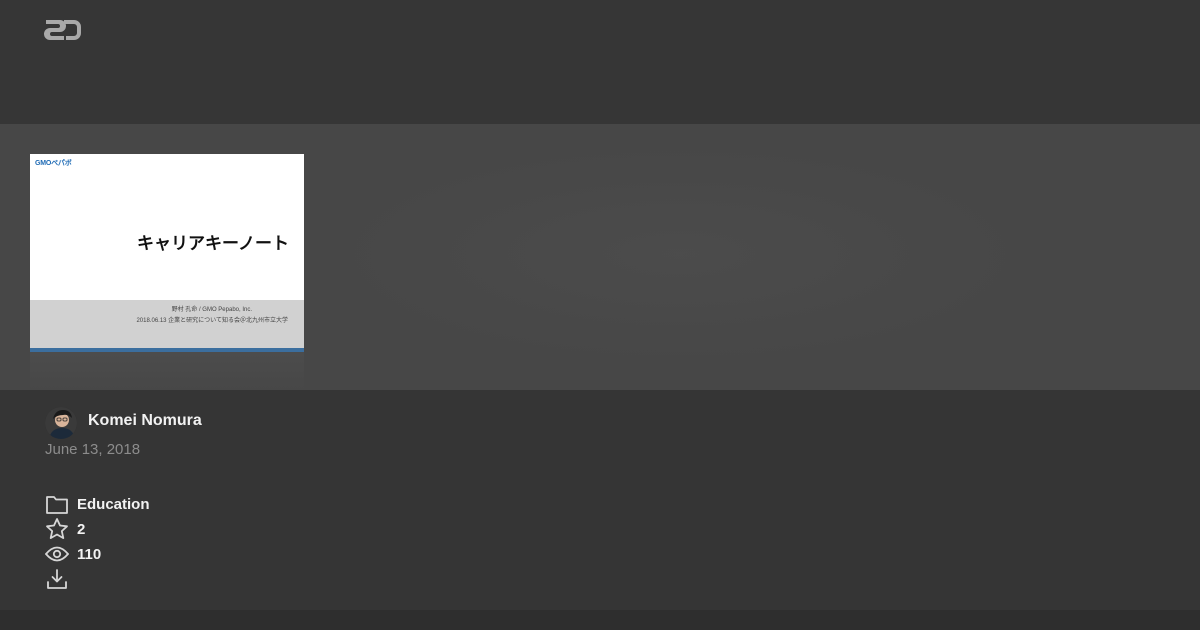  Describe the element at coordinates (213, 243) in the screenshot. I see `slide-title: キャリアキーノート` at that location.